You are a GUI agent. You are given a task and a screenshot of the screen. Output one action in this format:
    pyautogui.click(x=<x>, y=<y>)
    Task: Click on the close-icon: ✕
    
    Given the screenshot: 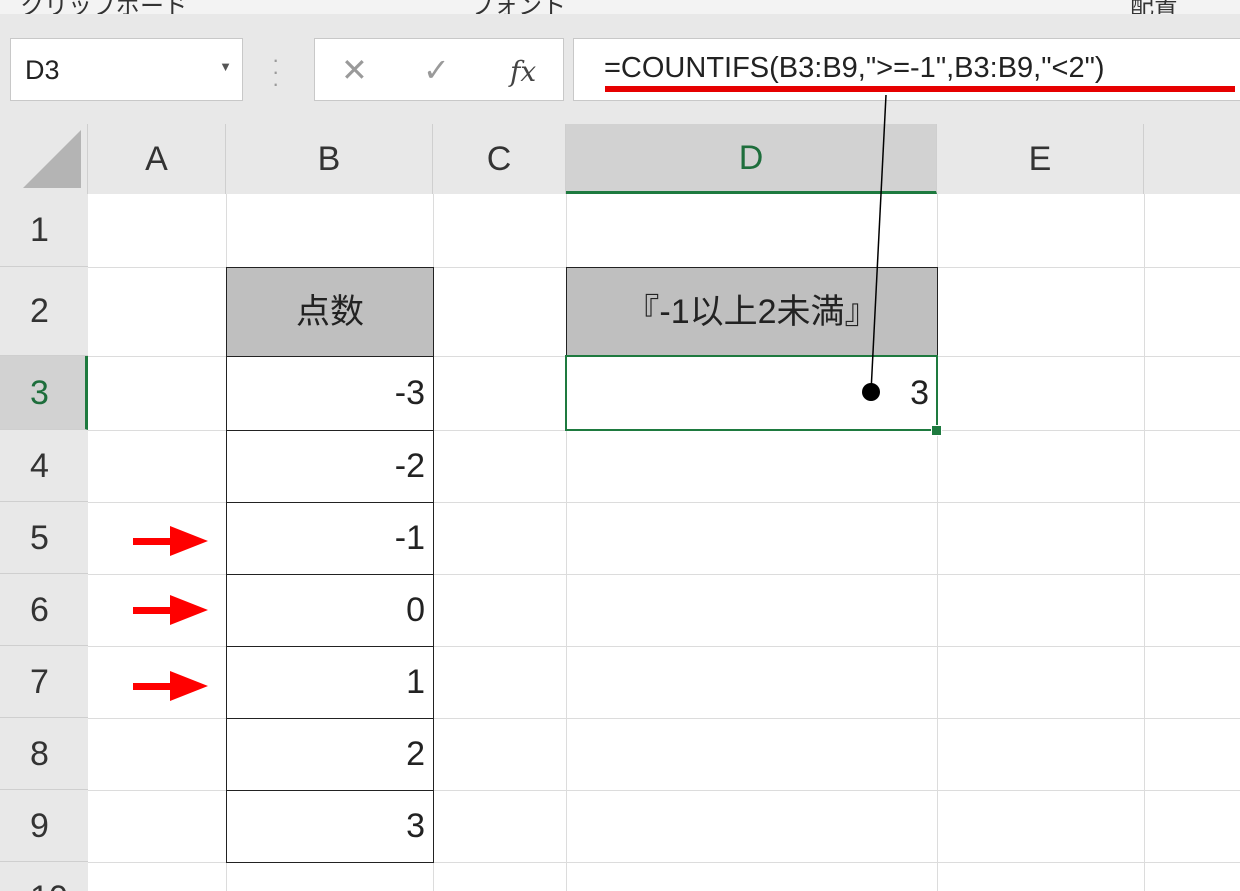 What is the action you would take?
    pyautogui.click(x=354, y=70)
    